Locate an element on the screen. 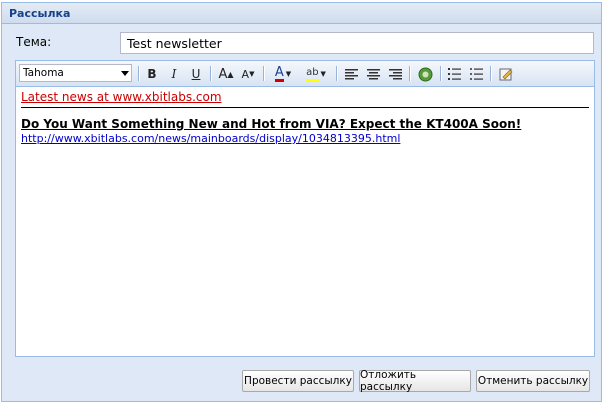 Image resolution: width=605 pixels, height=406 pixels. highlight-icon: ab is located at coordinates (312, 74).